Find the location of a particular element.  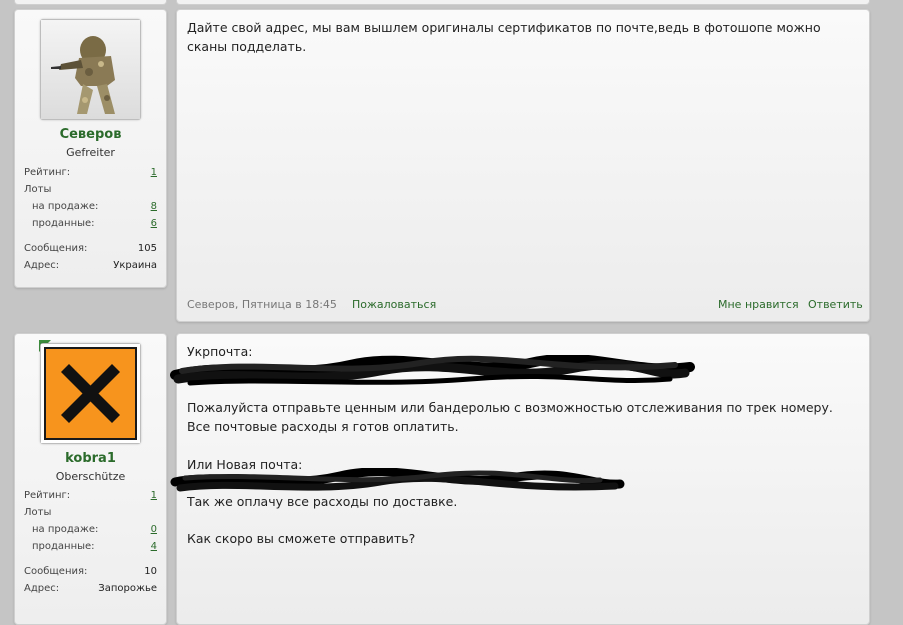

post-1-messages-label: Сообщения: is located at coordinates (56, 248).